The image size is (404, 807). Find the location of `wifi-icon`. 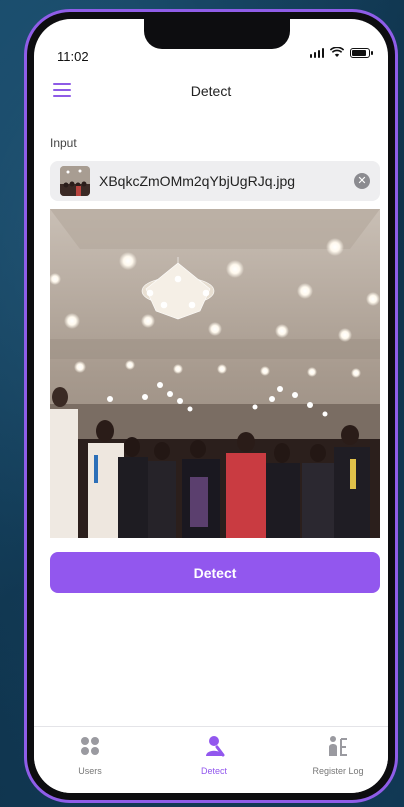

wifi-icon is located at coordinates (337, 52).